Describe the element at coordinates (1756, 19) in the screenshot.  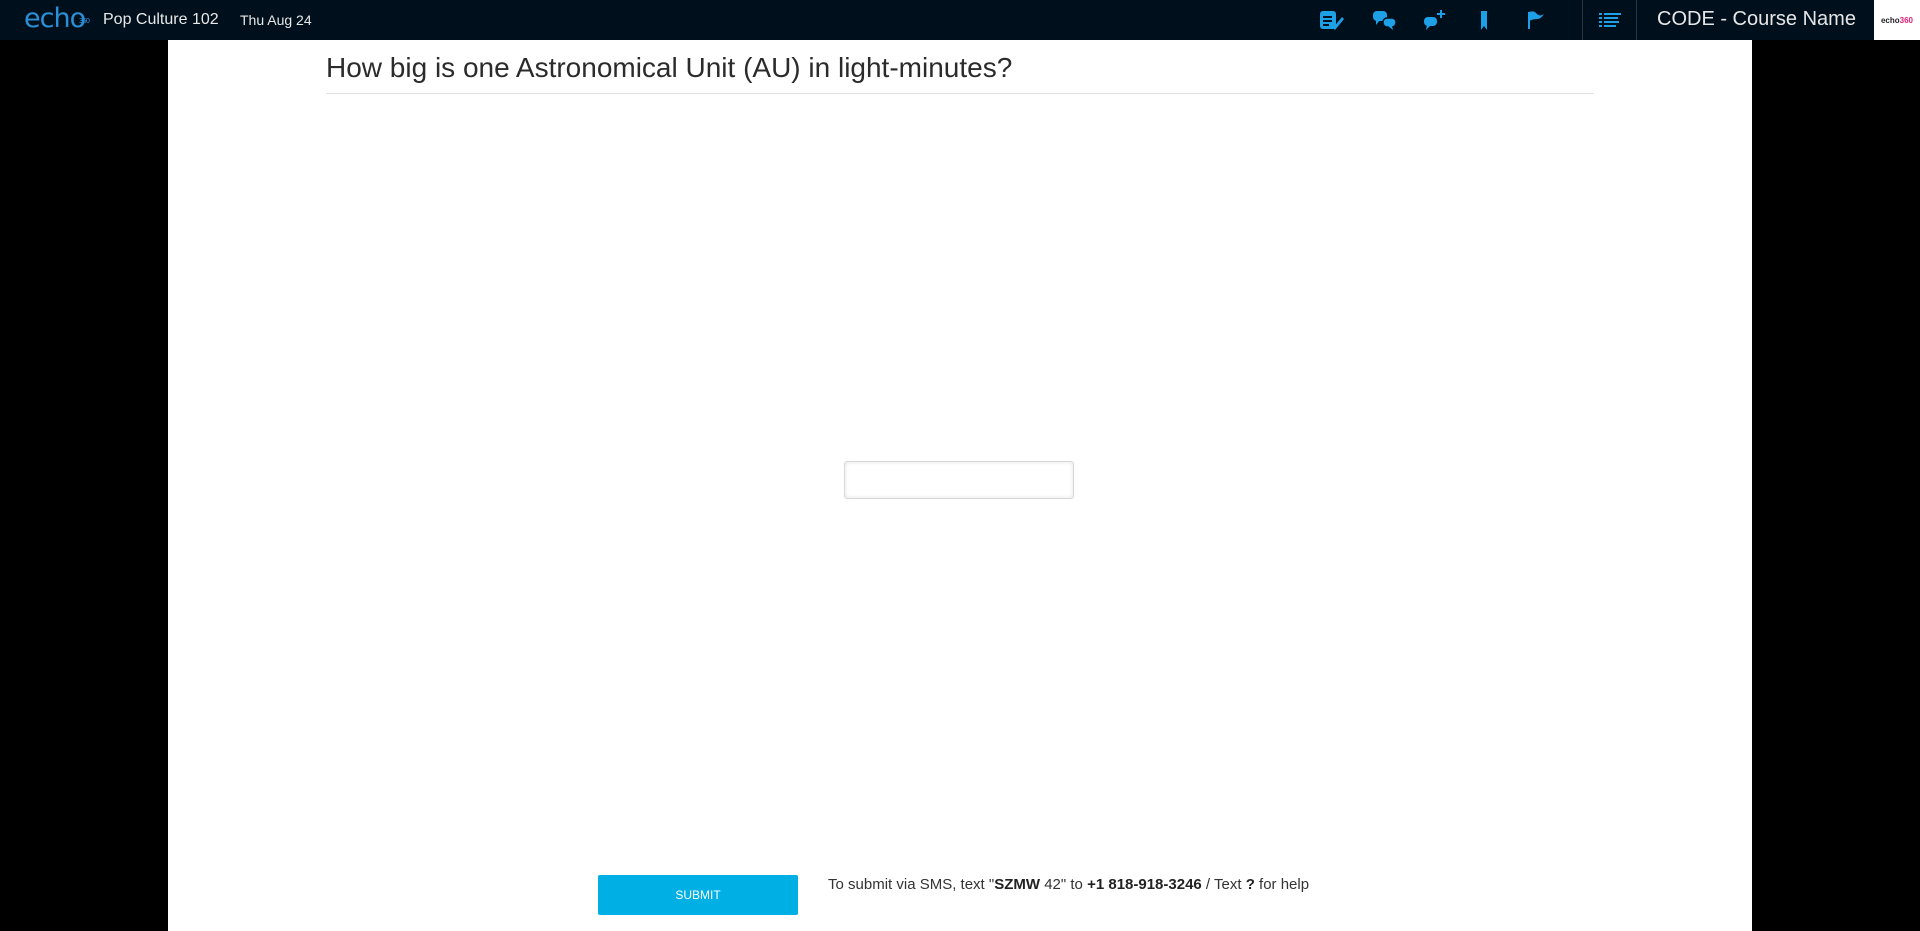
I see `course-name: CODE - Course Name` at that location.